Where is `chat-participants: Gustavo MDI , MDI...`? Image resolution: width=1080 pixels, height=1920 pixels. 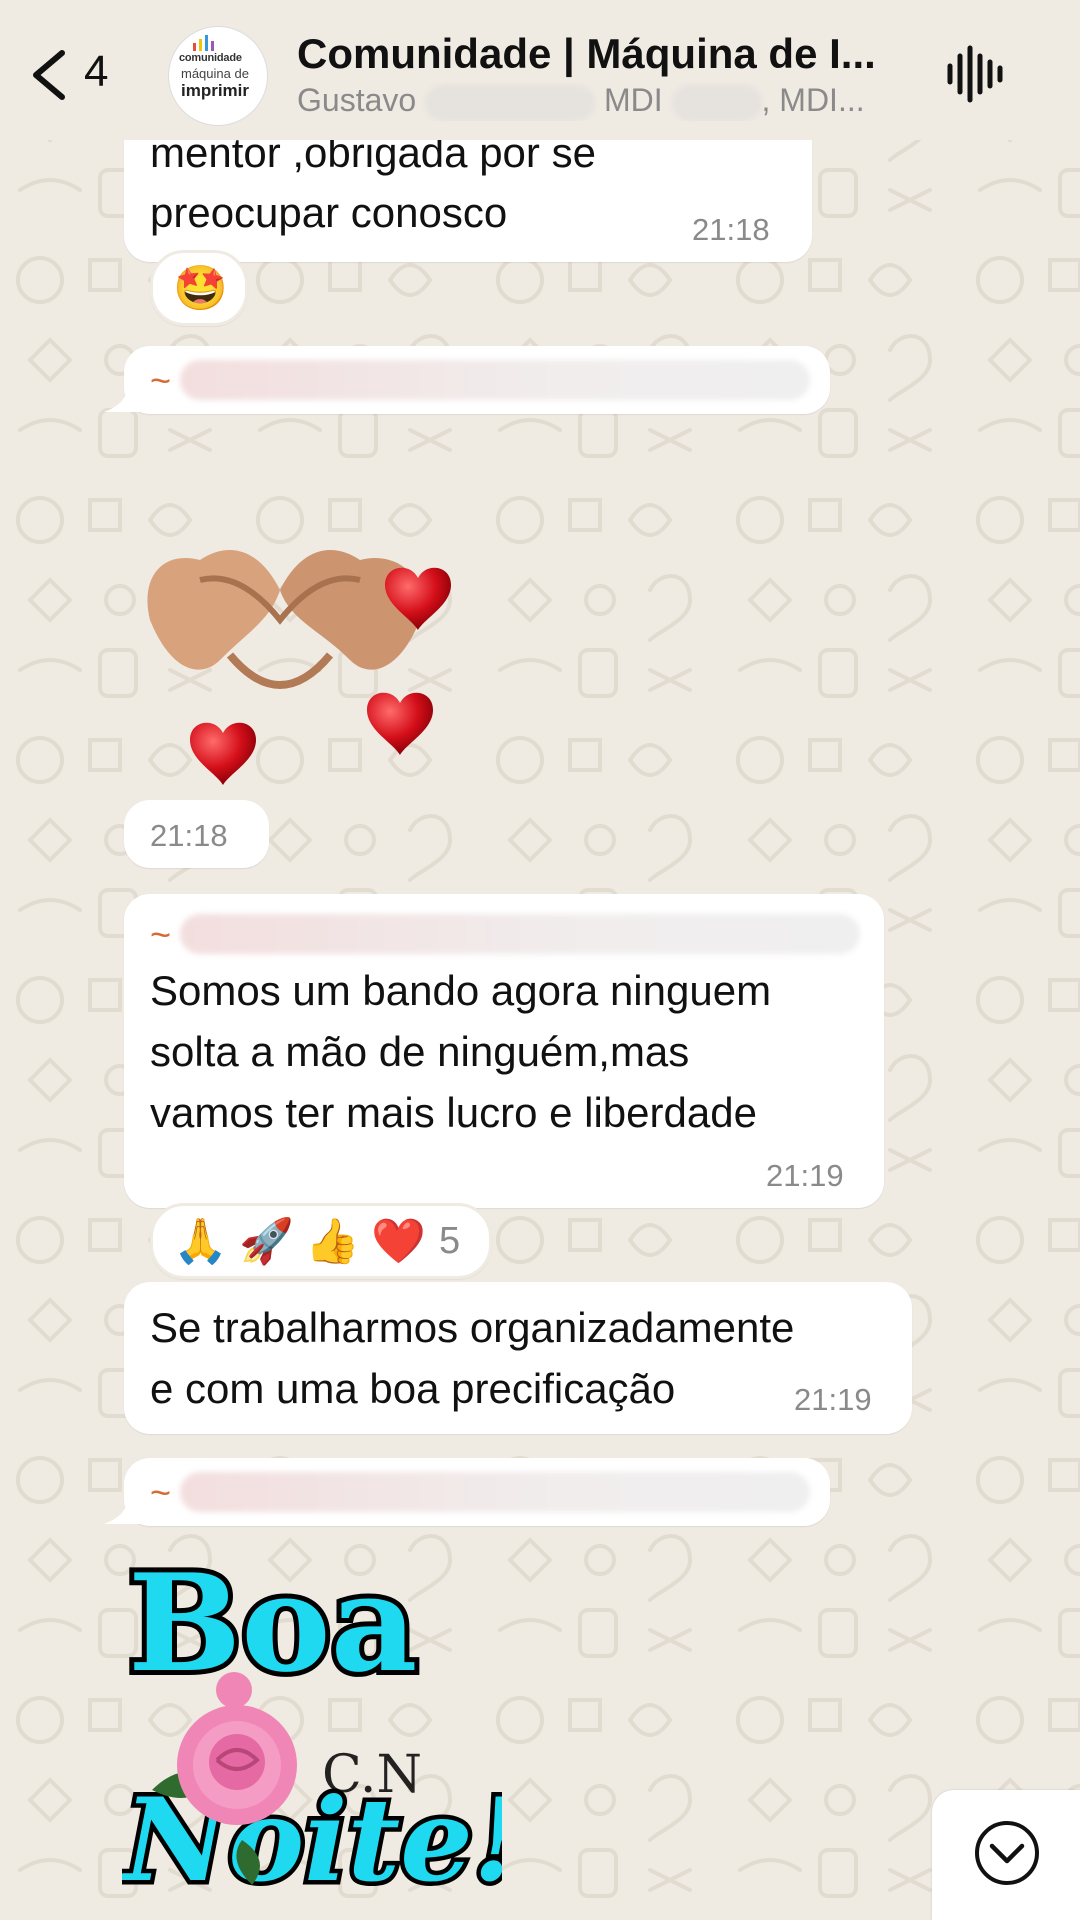 chat-participants: Gustavo MDI , MDI... is located at coordinates (602, 101).